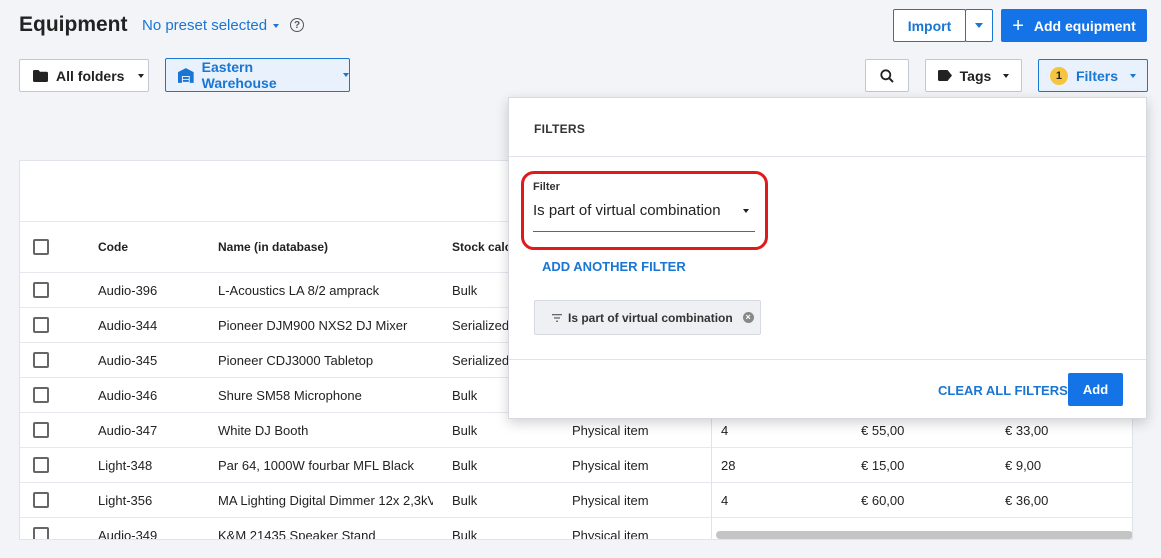 The width and height of the screenshot is (1161, 558). I want to click on row-code: Audio-396, so click(128, 290).